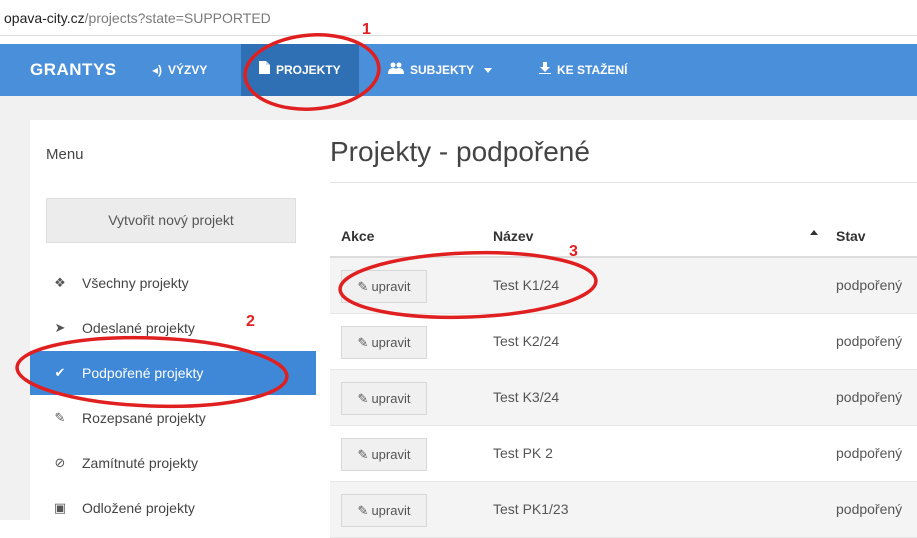 Image resolution: width=917 pixels, height=538 pixels. What do you see at coordinates (460, 151) in the screenshot?
I see `page-title: Projekty - podpořené` at bounding box center [460, 151].